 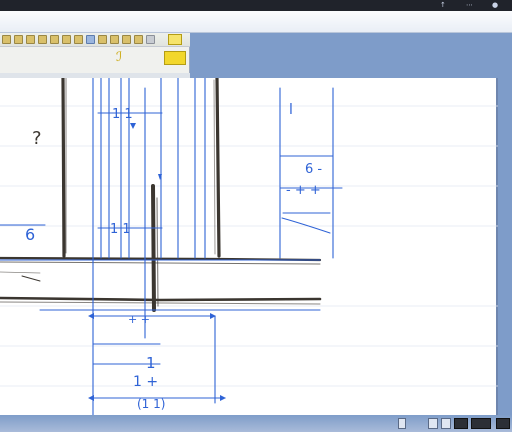 I want to click on dimension-label: - + +, so click(x=303, y=190).